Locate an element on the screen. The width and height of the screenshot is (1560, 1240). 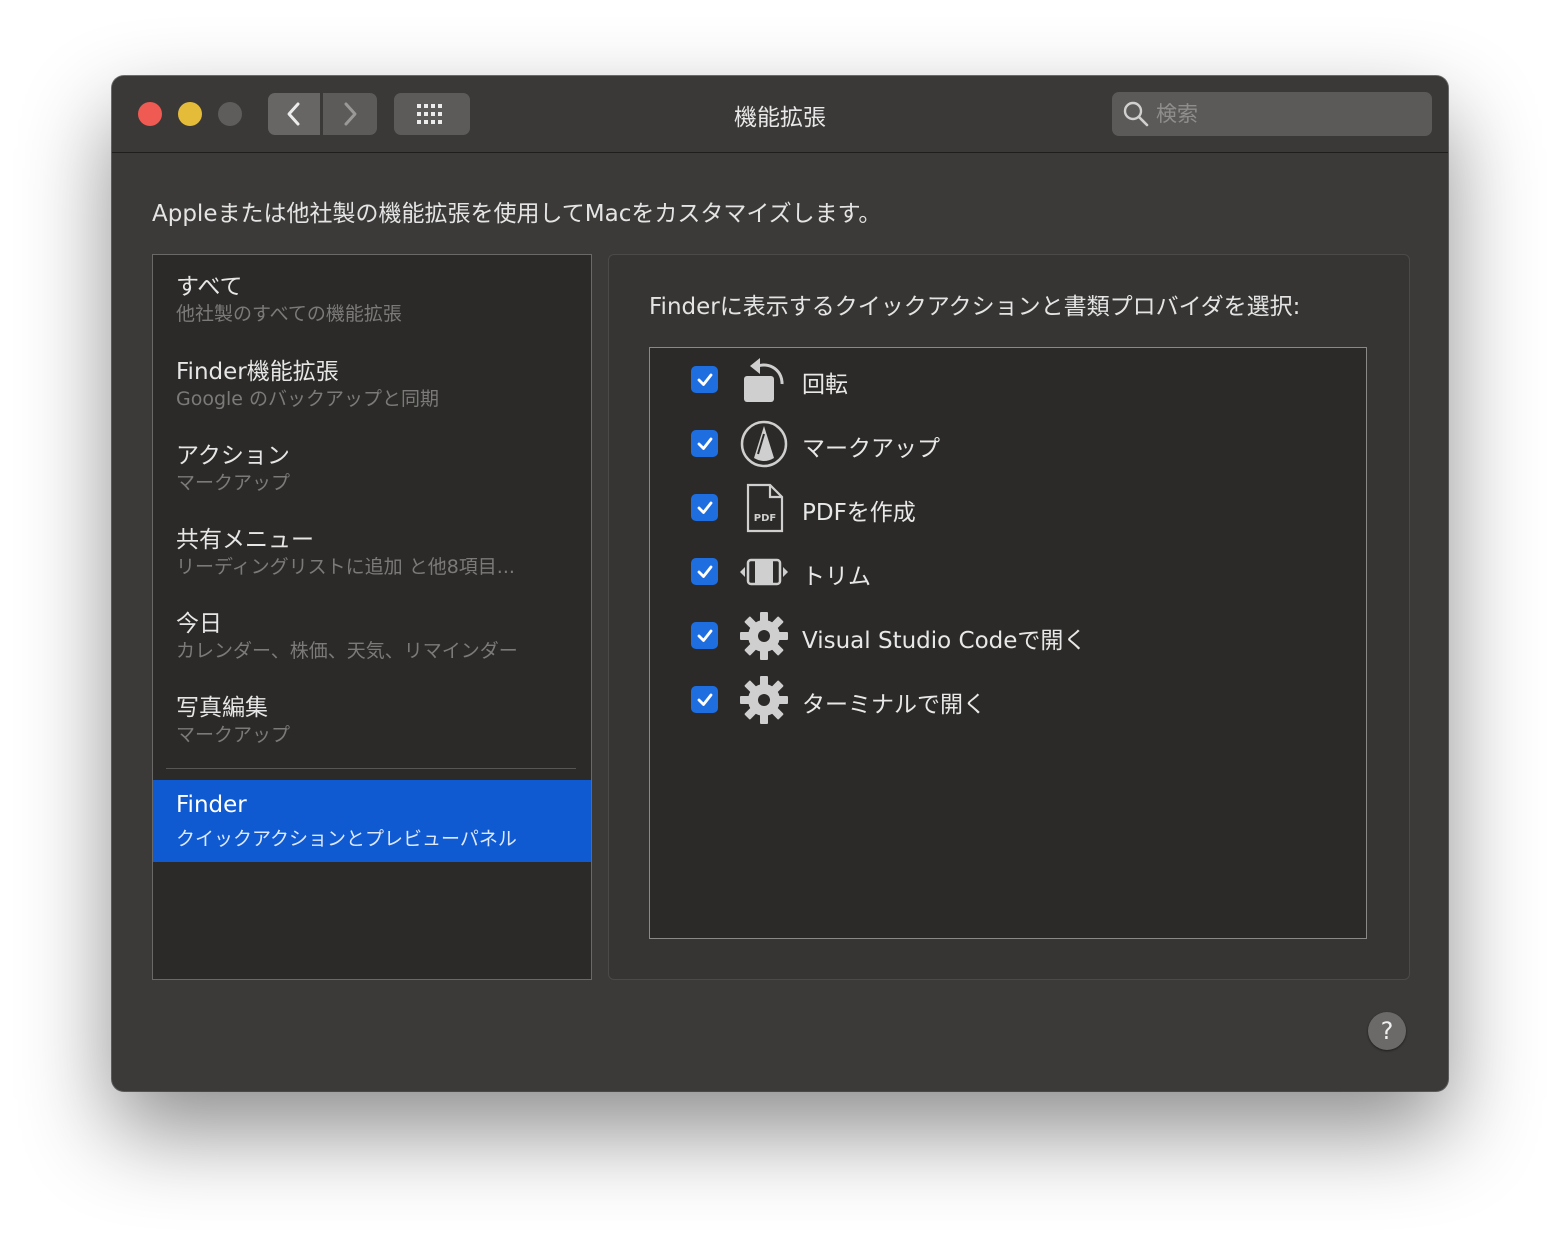
list-item-create-pdf: PDF PDFを作成 is located at coordinates (1008, 508).